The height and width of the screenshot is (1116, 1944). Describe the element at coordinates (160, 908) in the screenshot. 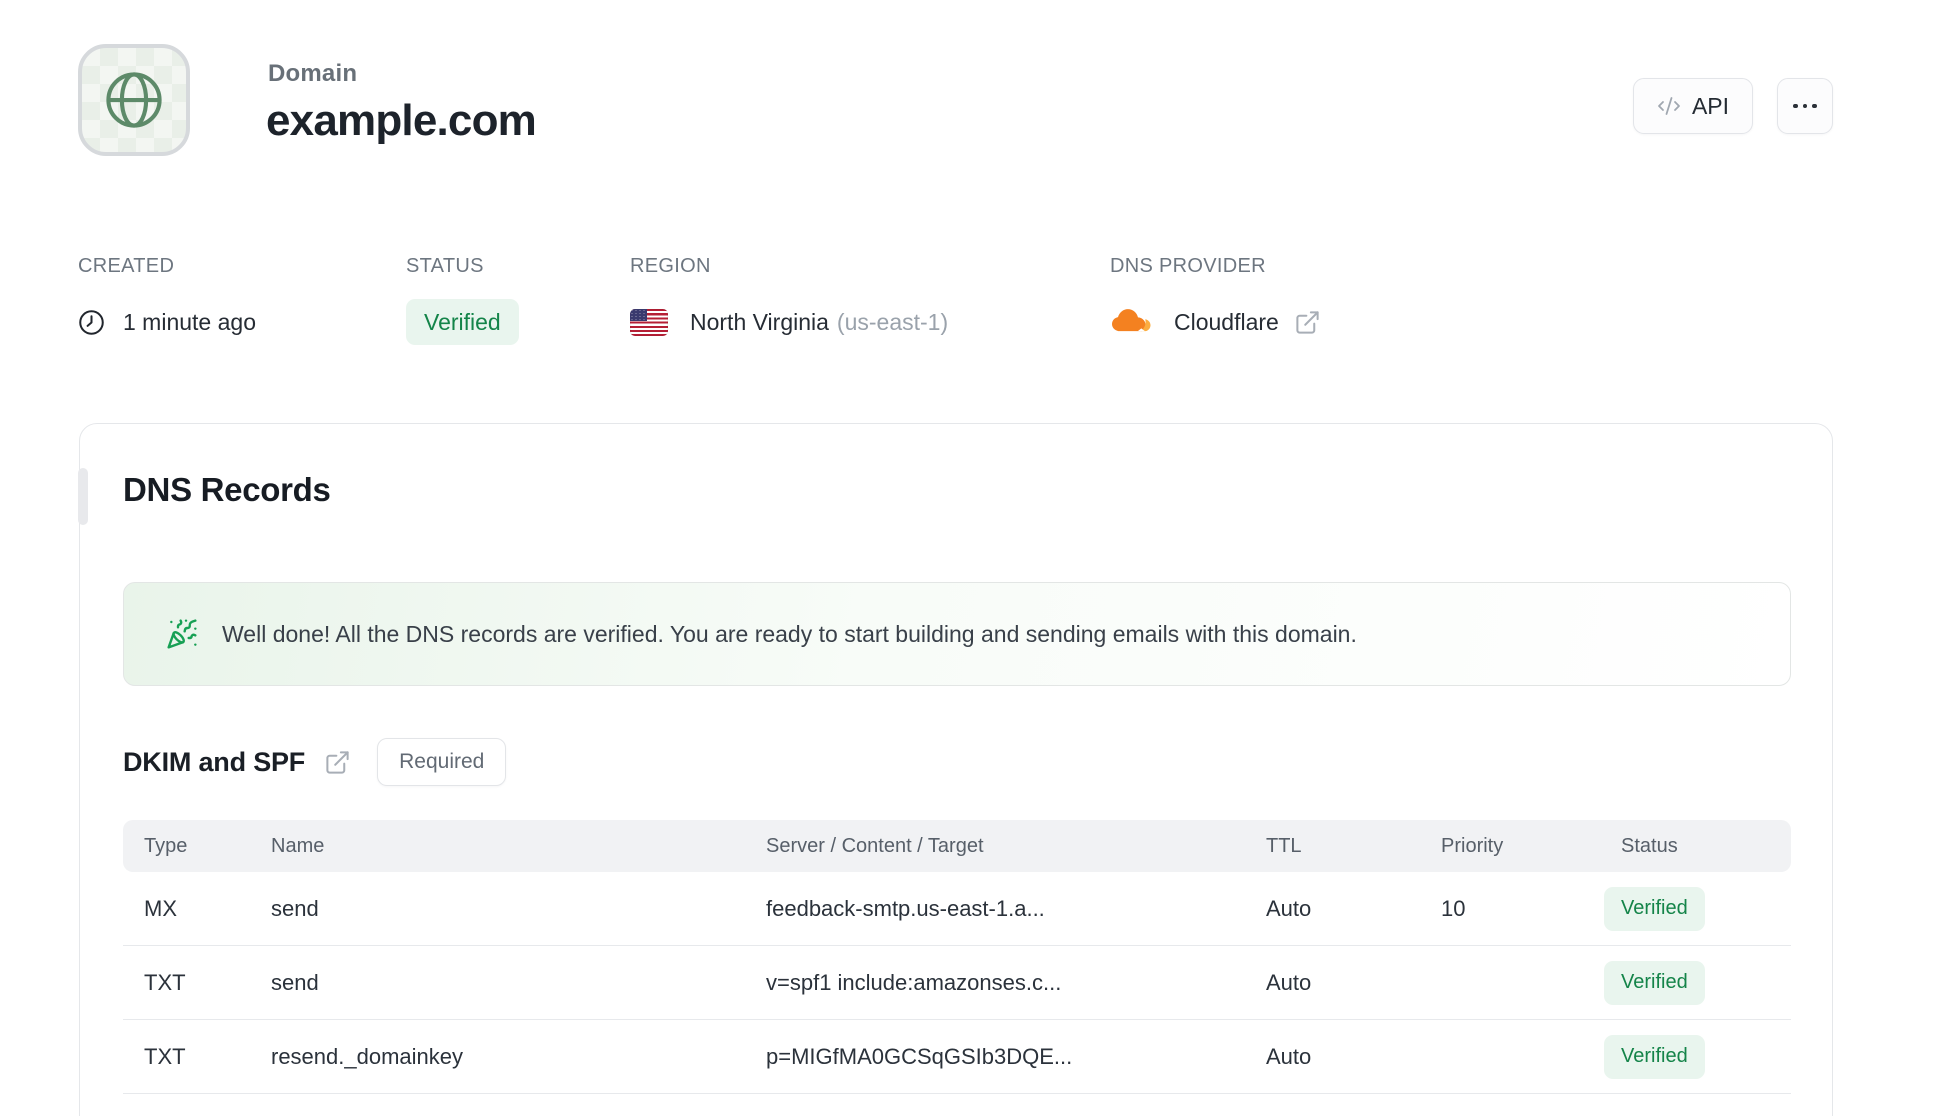

I see `record-type: MX` at that location.